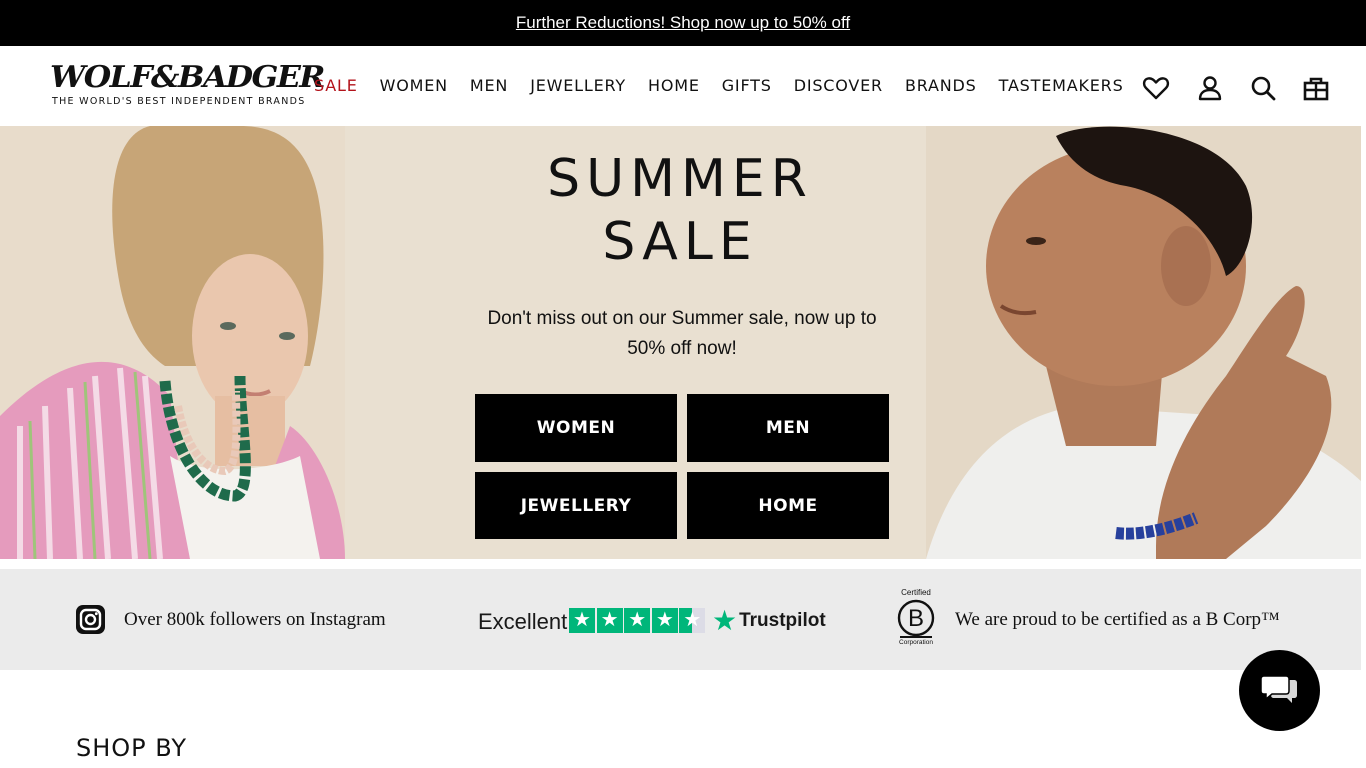 This screenshot has height=768, width=1366. Describe the element at coordinates (838, 86) in the screenshot. I see `nav-item-discover: DISCOVER` at that location.